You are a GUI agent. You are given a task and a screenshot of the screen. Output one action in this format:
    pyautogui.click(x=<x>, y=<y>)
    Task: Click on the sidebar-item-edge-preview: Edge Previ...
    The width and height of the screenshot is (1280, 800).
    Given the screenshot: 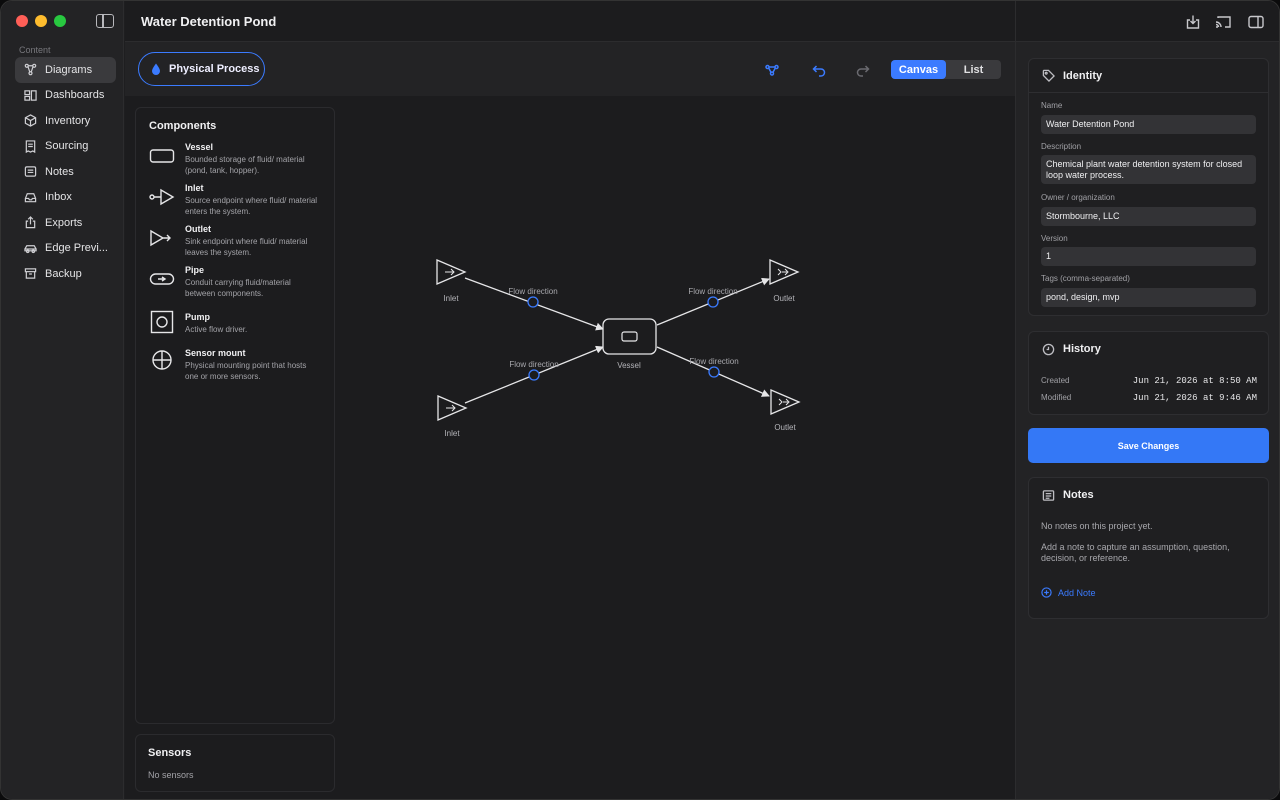 What is the action you would take?
    pyautogui.click(x=65, y=249)
    